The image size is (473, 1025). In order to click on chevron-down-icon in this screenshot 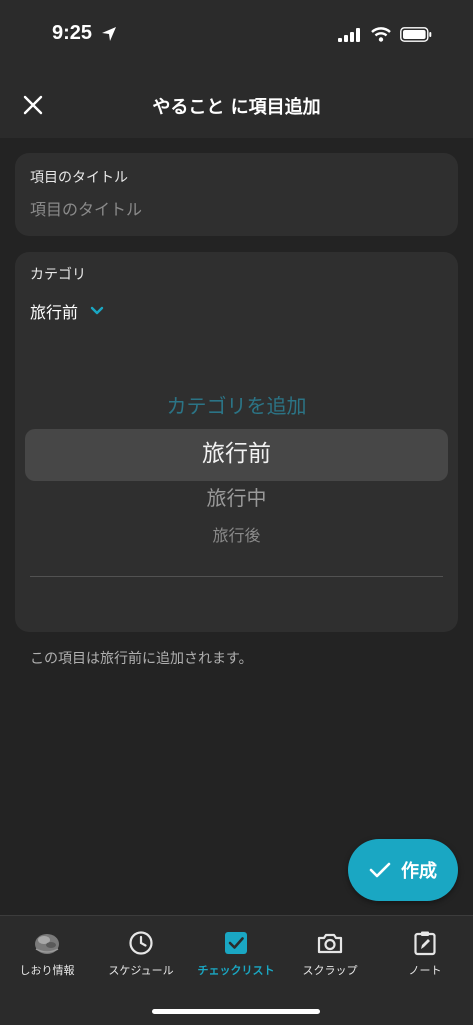, I will do `click(97, 310)`.